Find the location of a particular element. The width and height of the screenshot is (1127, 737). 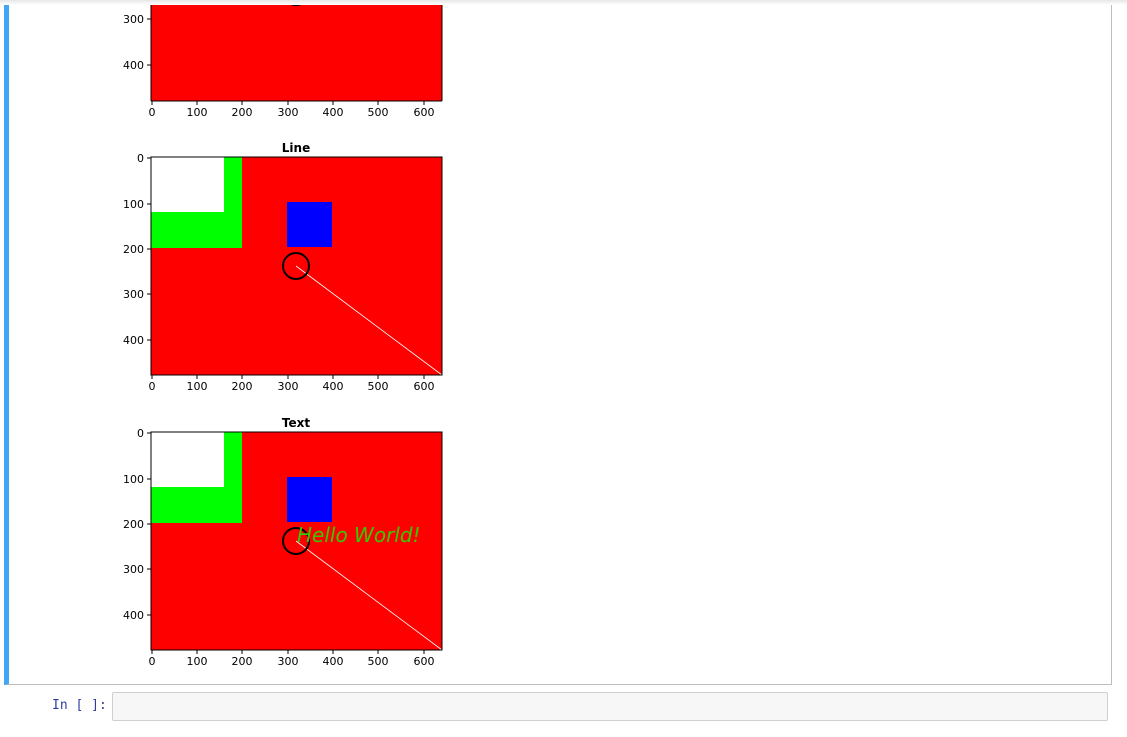

plot-title: Text is located at coordinates (296, 423).